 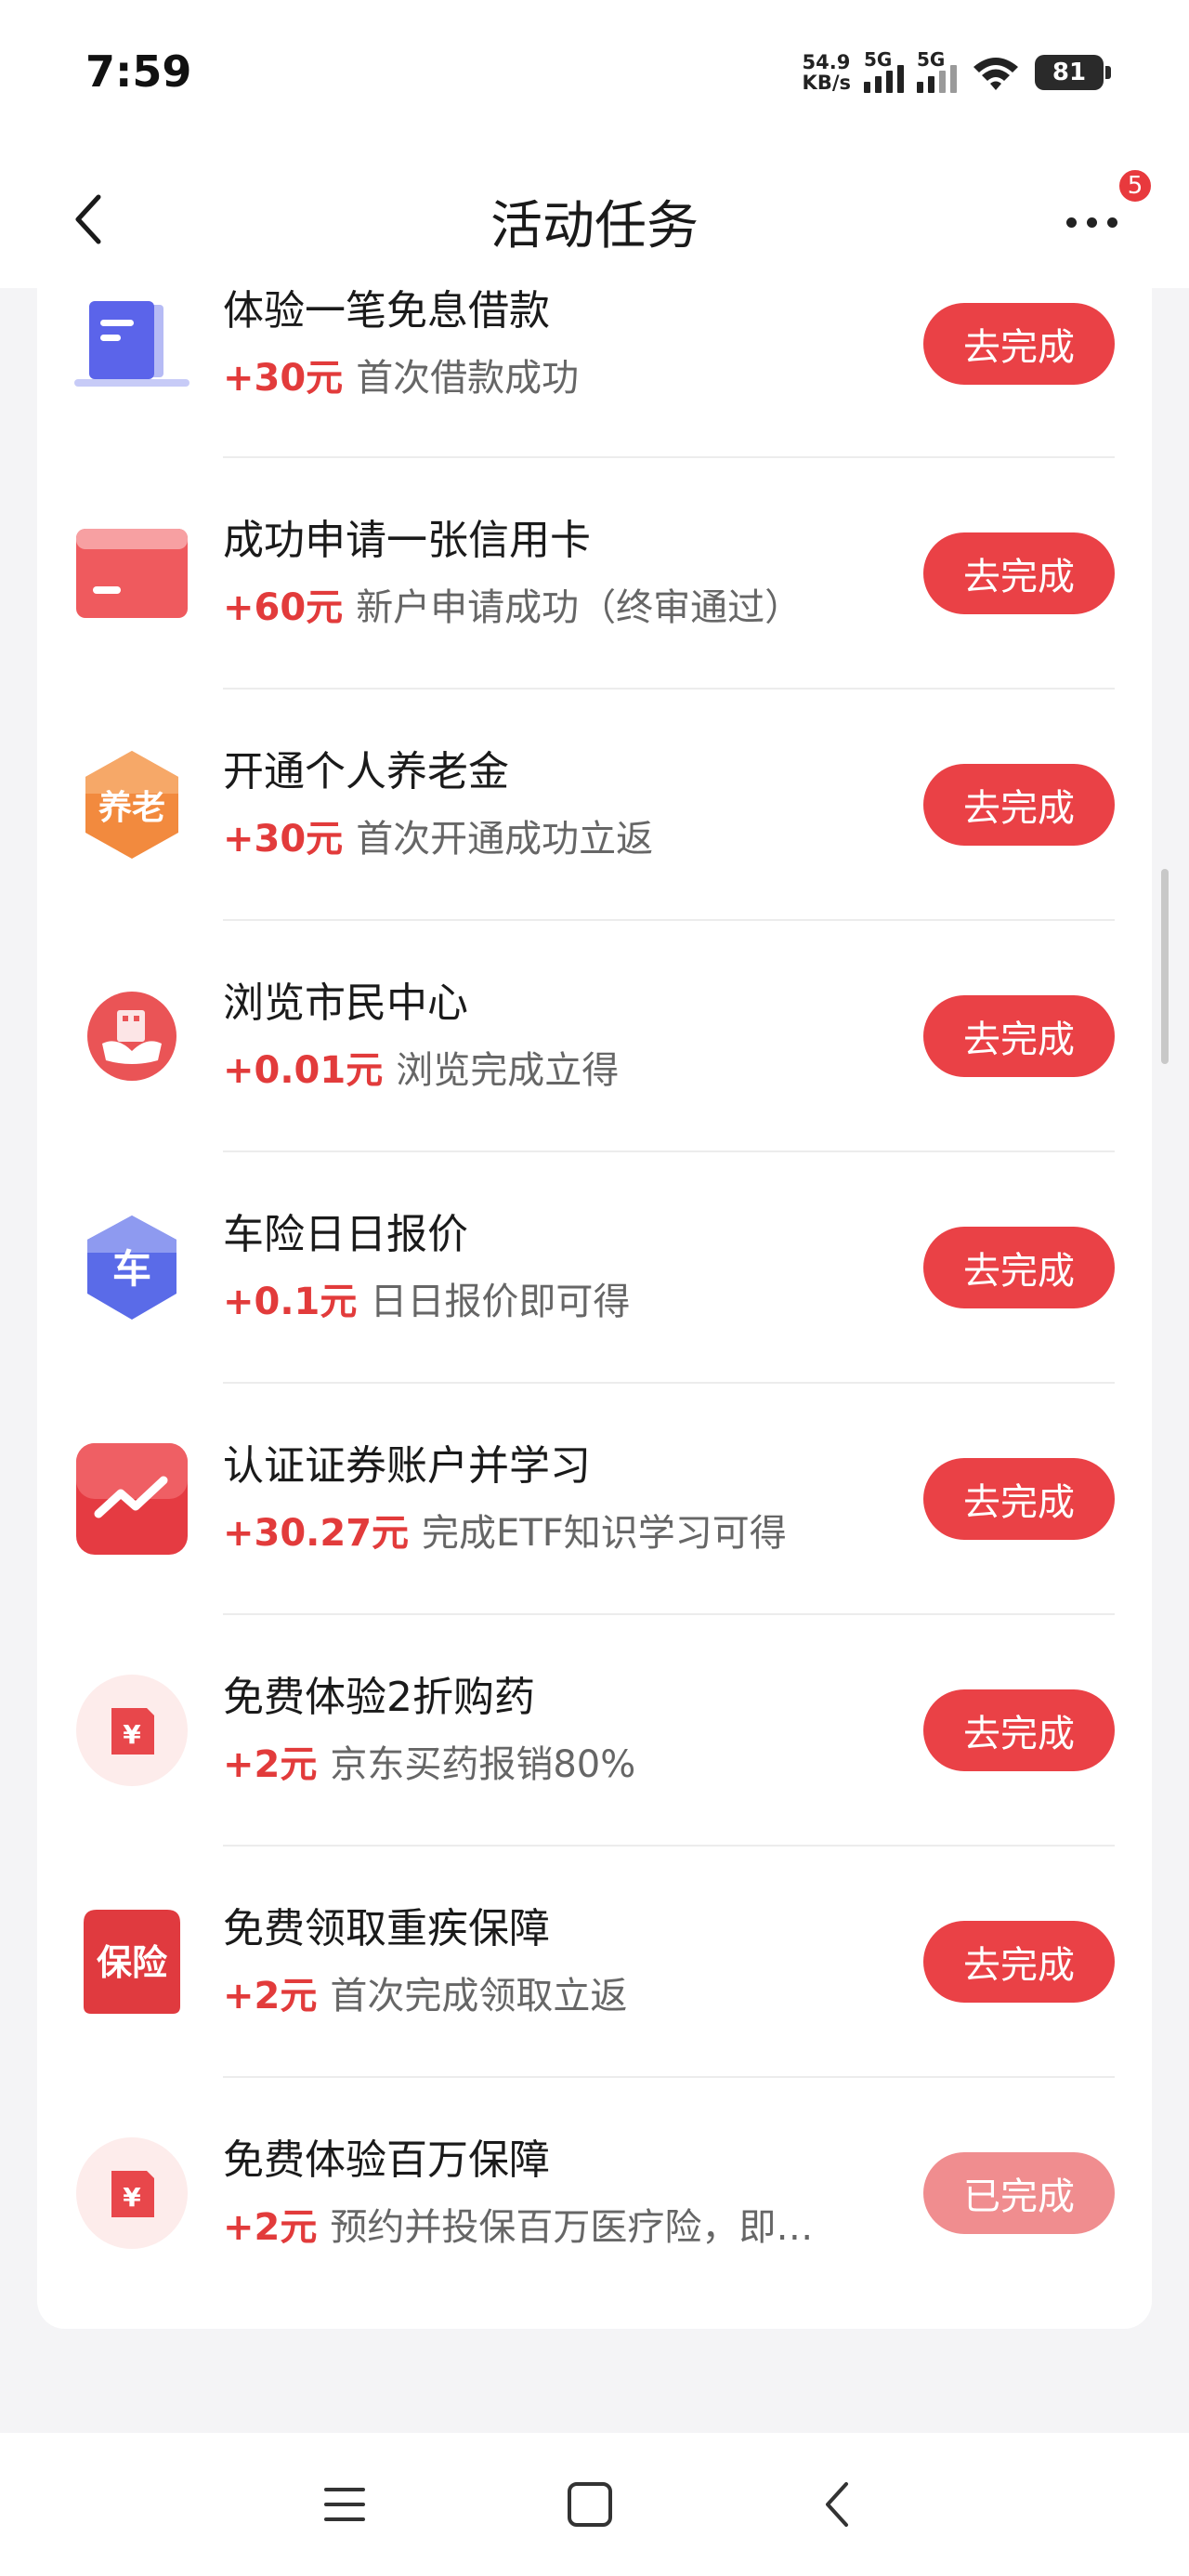 I want to click on car-icon-text: 车, so click(x=131, y=1269).